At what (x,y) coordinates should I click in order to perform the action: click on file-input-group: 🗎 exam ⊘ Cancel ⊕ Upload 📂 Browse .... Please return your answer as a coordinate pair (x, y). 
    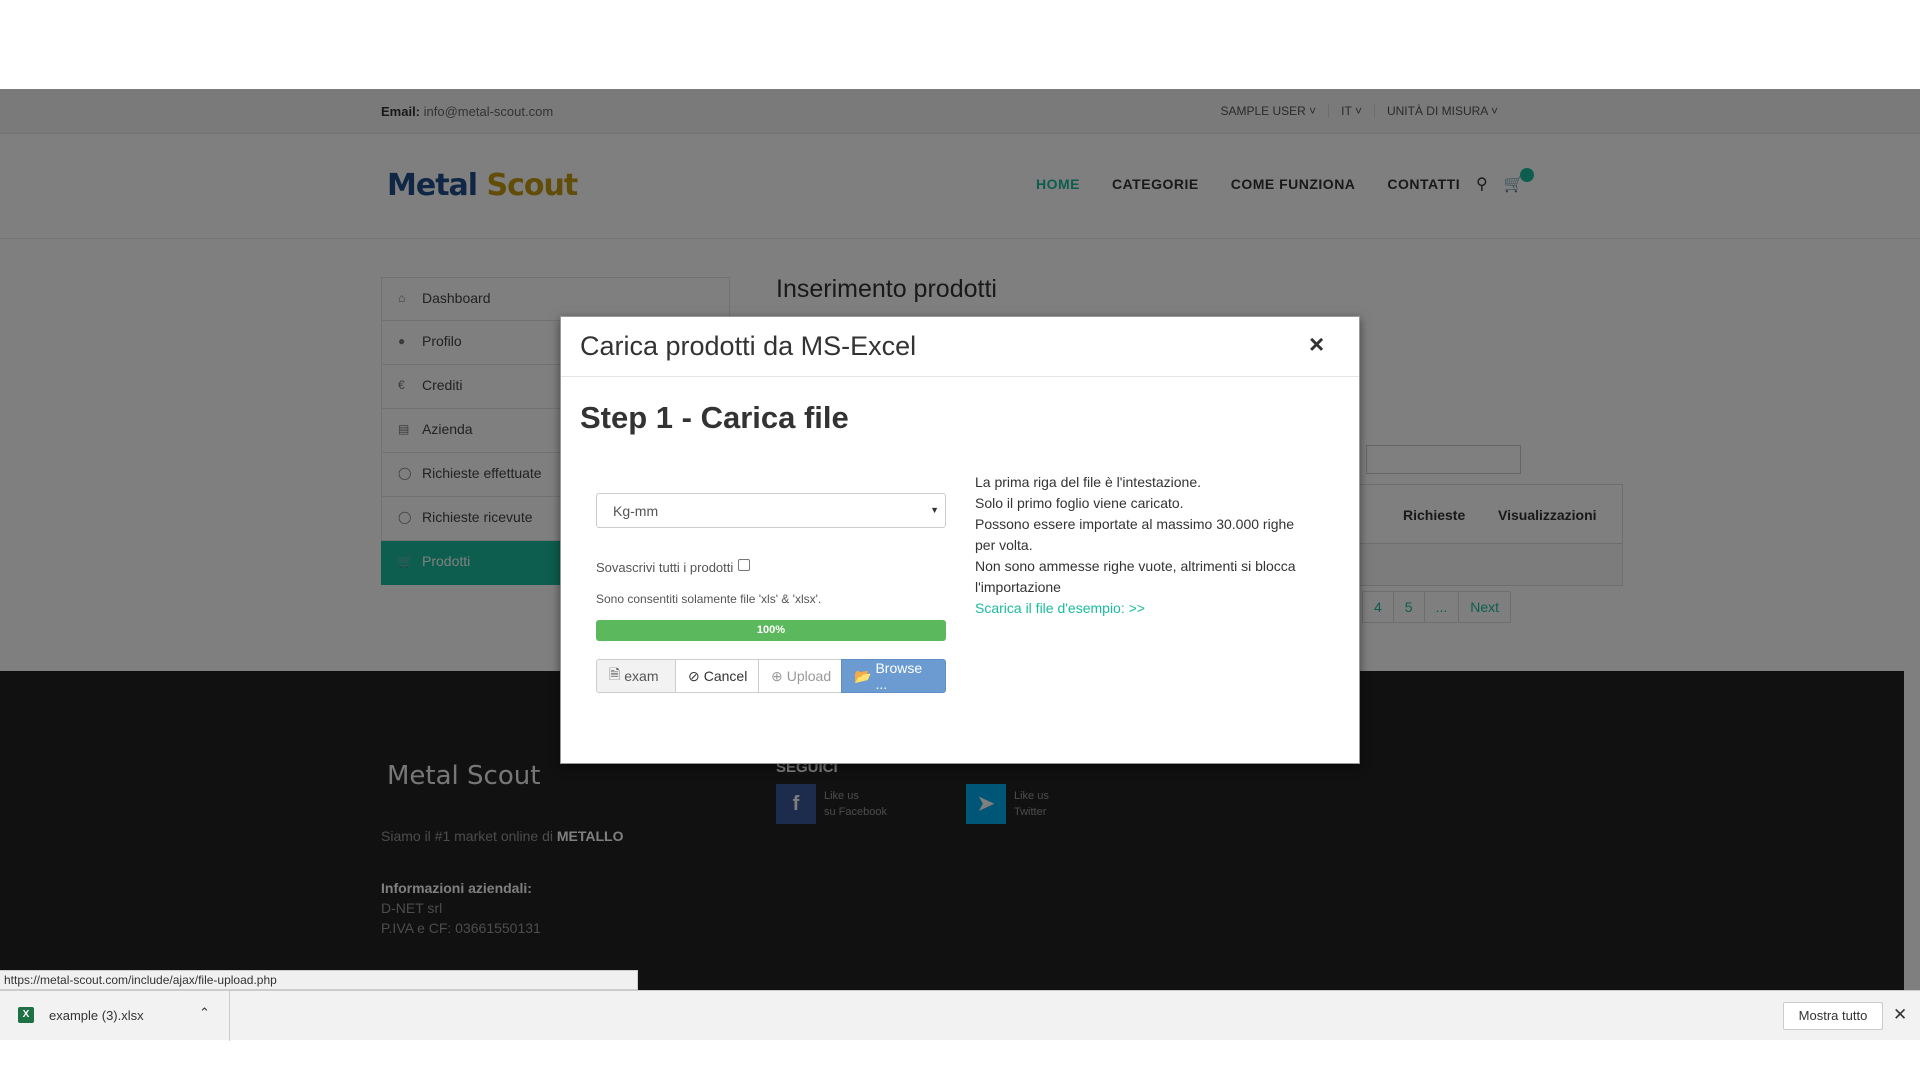
    Looking at the image, I should click on (771, 676).